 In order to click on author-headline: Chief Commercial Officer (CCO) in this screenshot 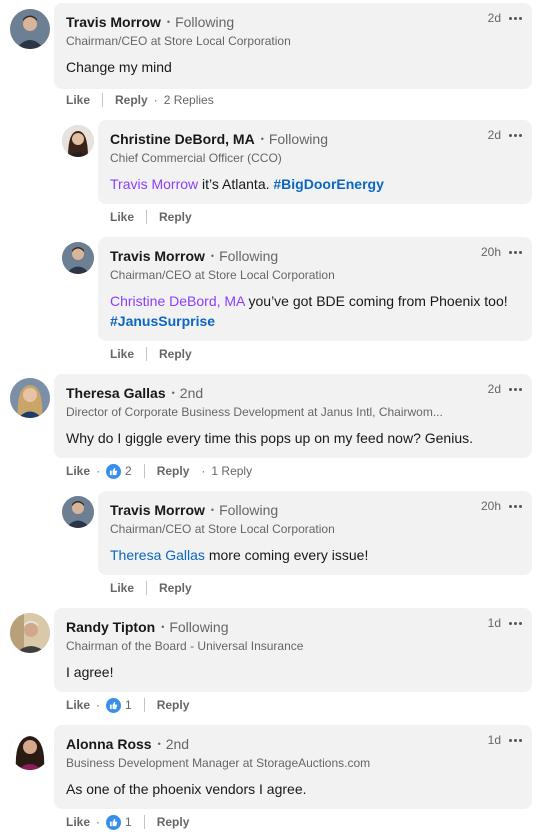, I will do `click(196, 158)`.